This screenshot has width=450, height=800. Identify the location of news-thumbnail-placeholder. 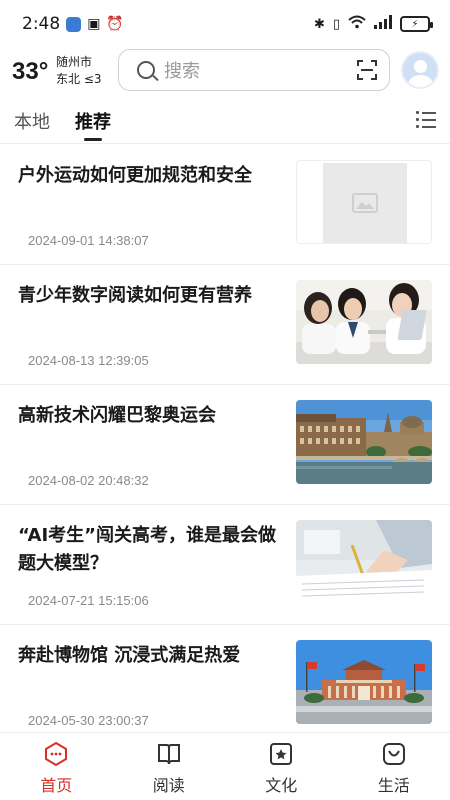
(364, 202).